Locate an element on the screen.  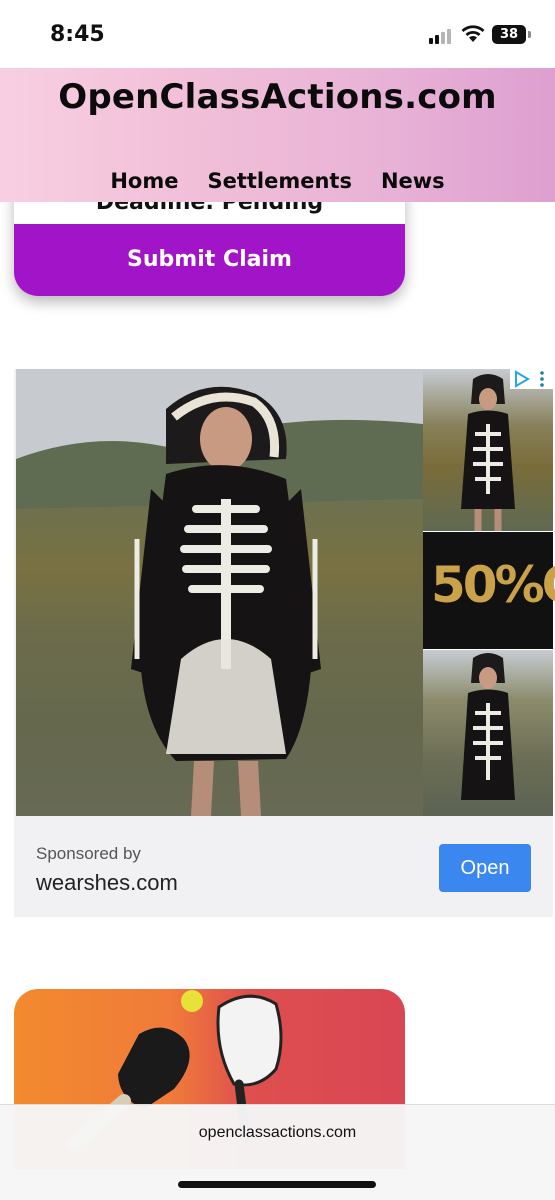
url-text: openclassactions.com is located at coordinates (277, 1133).